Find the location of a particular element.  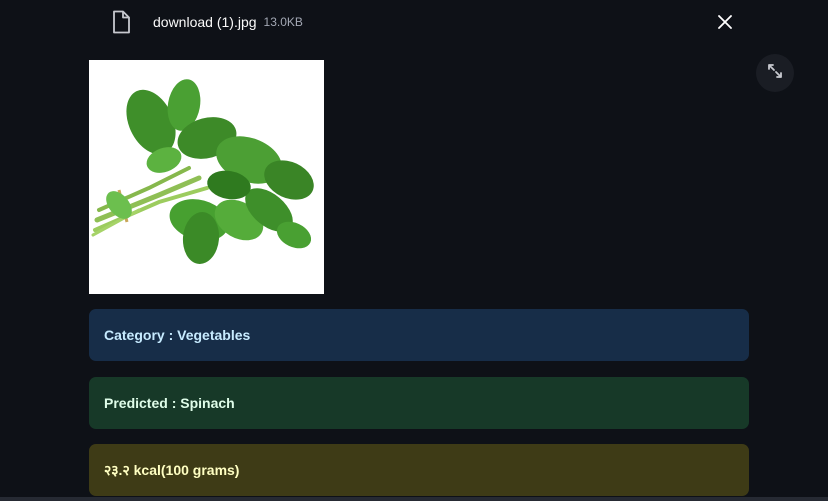

calories-text: २३.२ kcal(100 grams) is located at coordinates (172, 469).